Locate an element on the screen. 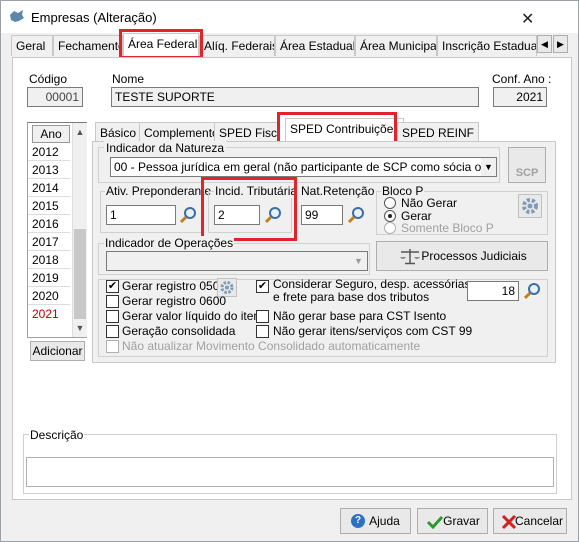  window-title: Empresas (Alteração) is located at coordinates (94, 17).